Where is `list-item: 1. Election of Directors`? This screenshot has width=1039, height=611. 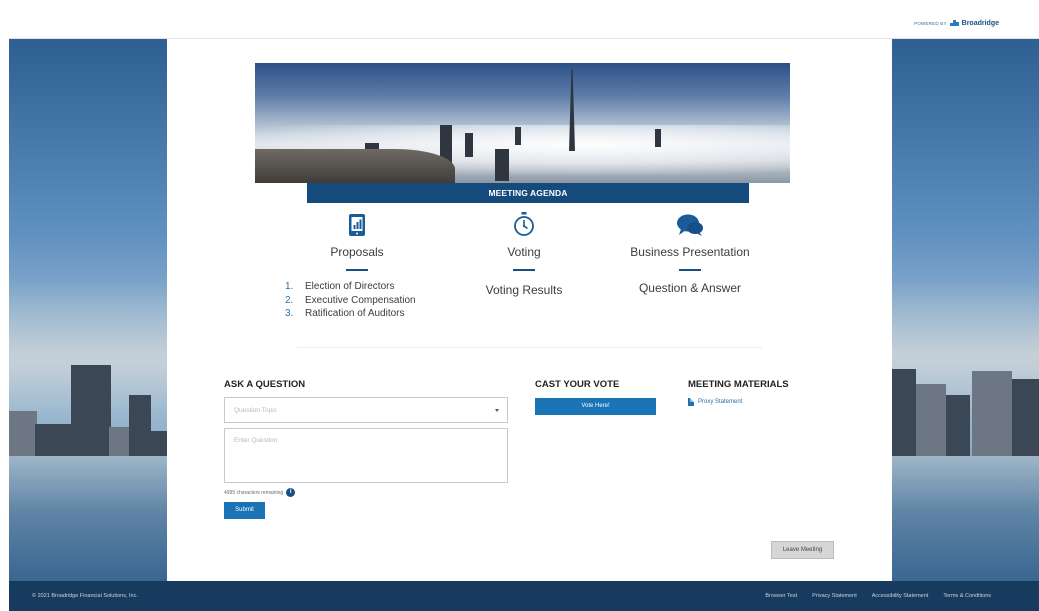 list-item: 1. Election of Directors is located at coordinates (350, 287).